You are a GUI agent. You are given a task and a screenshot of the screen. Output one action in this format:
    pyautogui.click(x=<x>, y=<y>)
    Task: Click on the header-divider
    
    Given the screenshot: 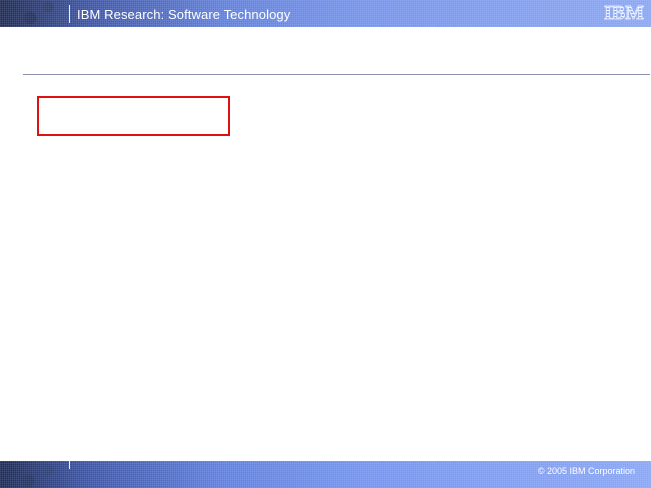 What is the action you would take?
    pyautogui.click(x=69, y=14)
    